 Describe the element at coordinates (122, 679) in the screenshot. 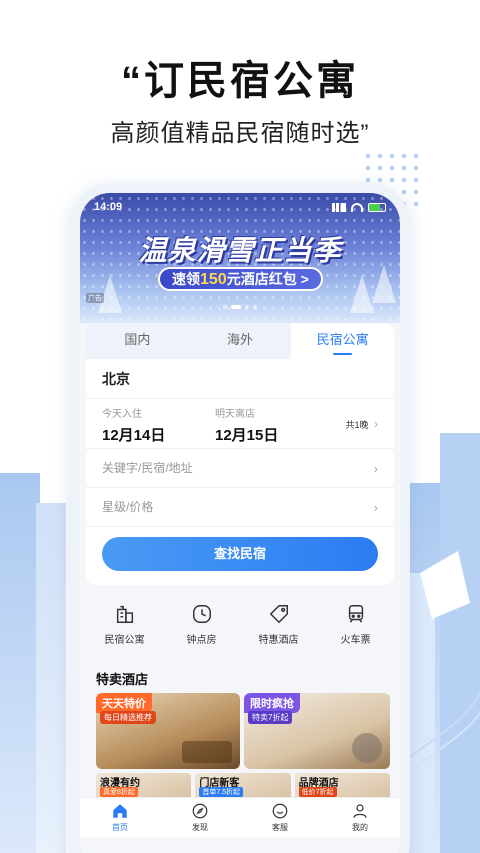

I see `deals-section-title: 特卖酒店` at that location.